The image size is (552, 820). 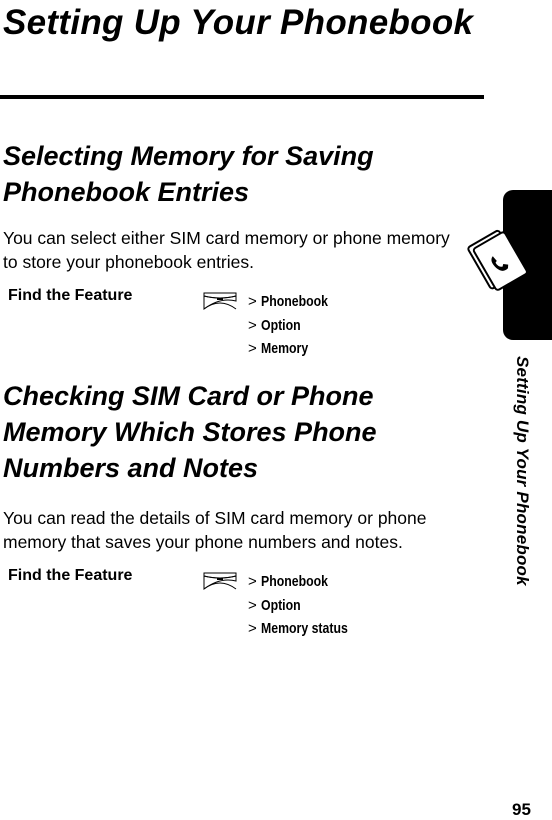 What do you see at coordinates (242, 97) in the screenshot?
I see `title-rule` at bounding box center [242, 97].